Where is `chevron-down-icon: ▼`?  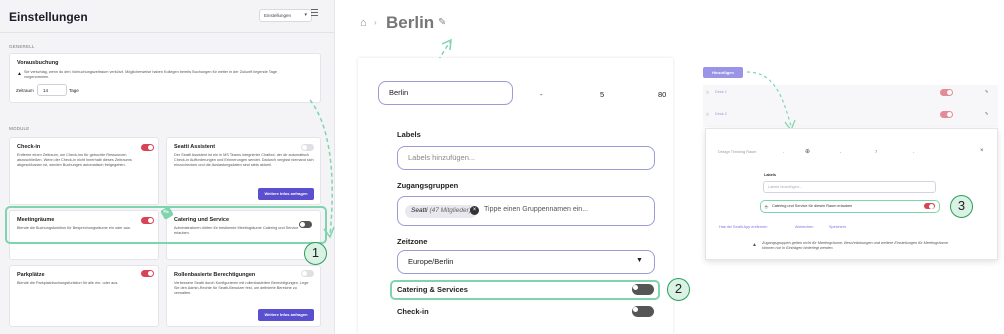 chevron-down-icon: ▼ is located at coordinates (639, 260).